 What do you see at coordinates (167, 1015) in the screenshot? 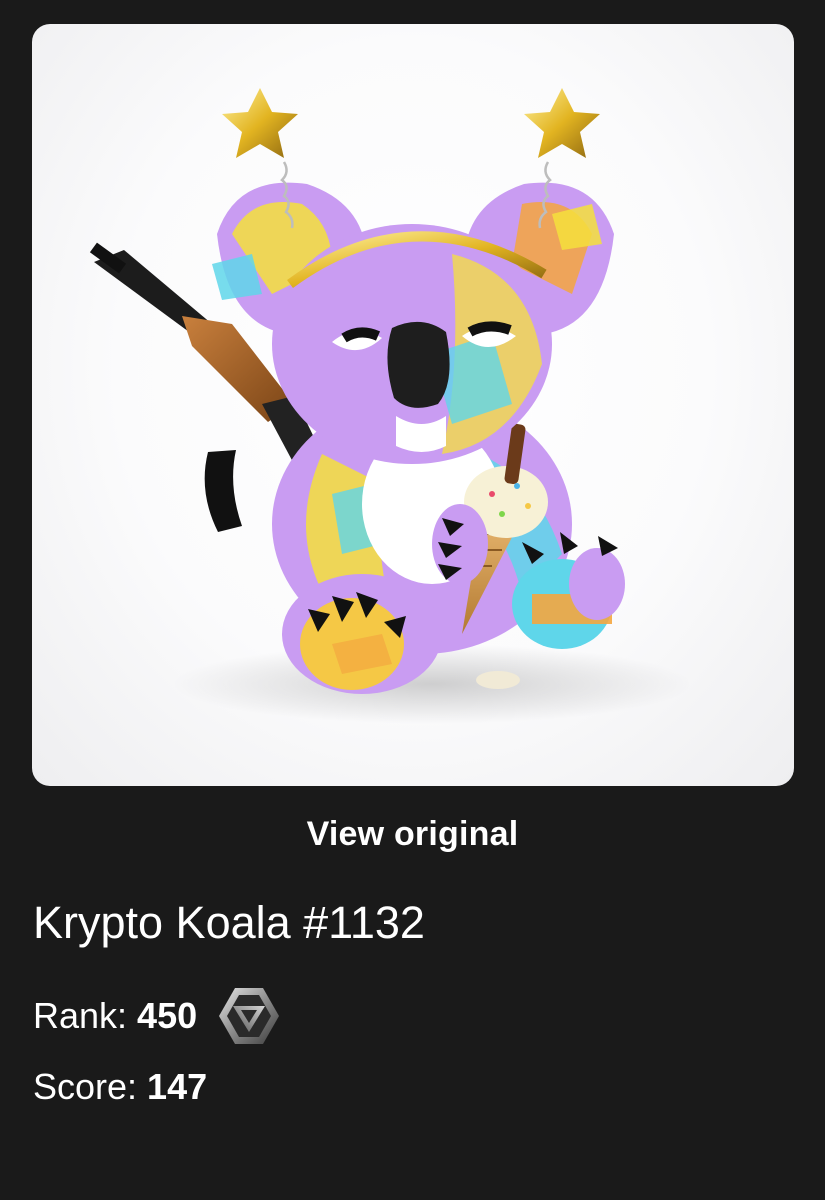
I see `rank-value: 450` at bounding box center [167, 1015].